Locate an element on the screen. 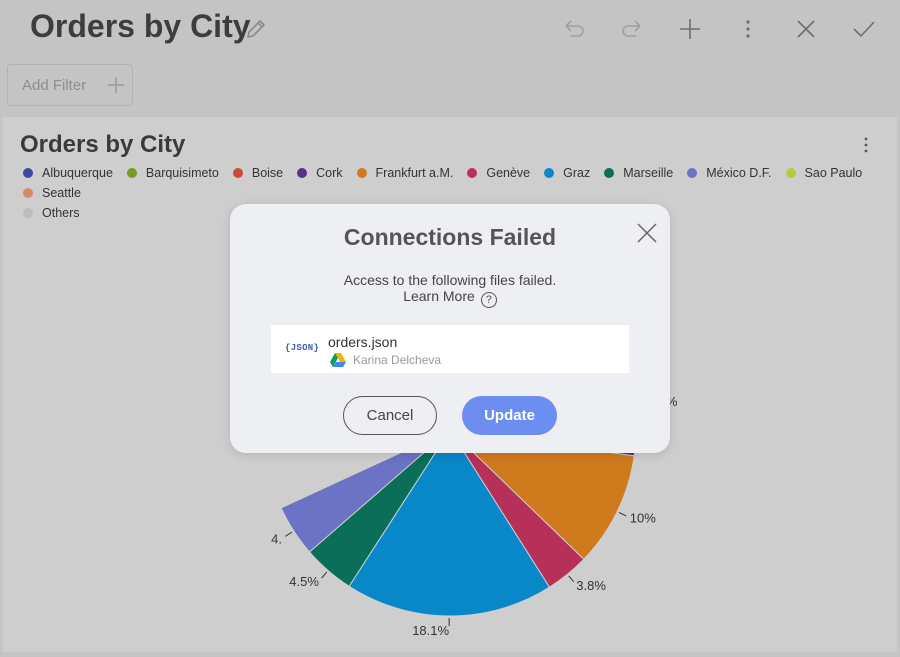  failed-file-item: {JSON} orders.json Karina Delcheva is located at coordinates (450, 349).